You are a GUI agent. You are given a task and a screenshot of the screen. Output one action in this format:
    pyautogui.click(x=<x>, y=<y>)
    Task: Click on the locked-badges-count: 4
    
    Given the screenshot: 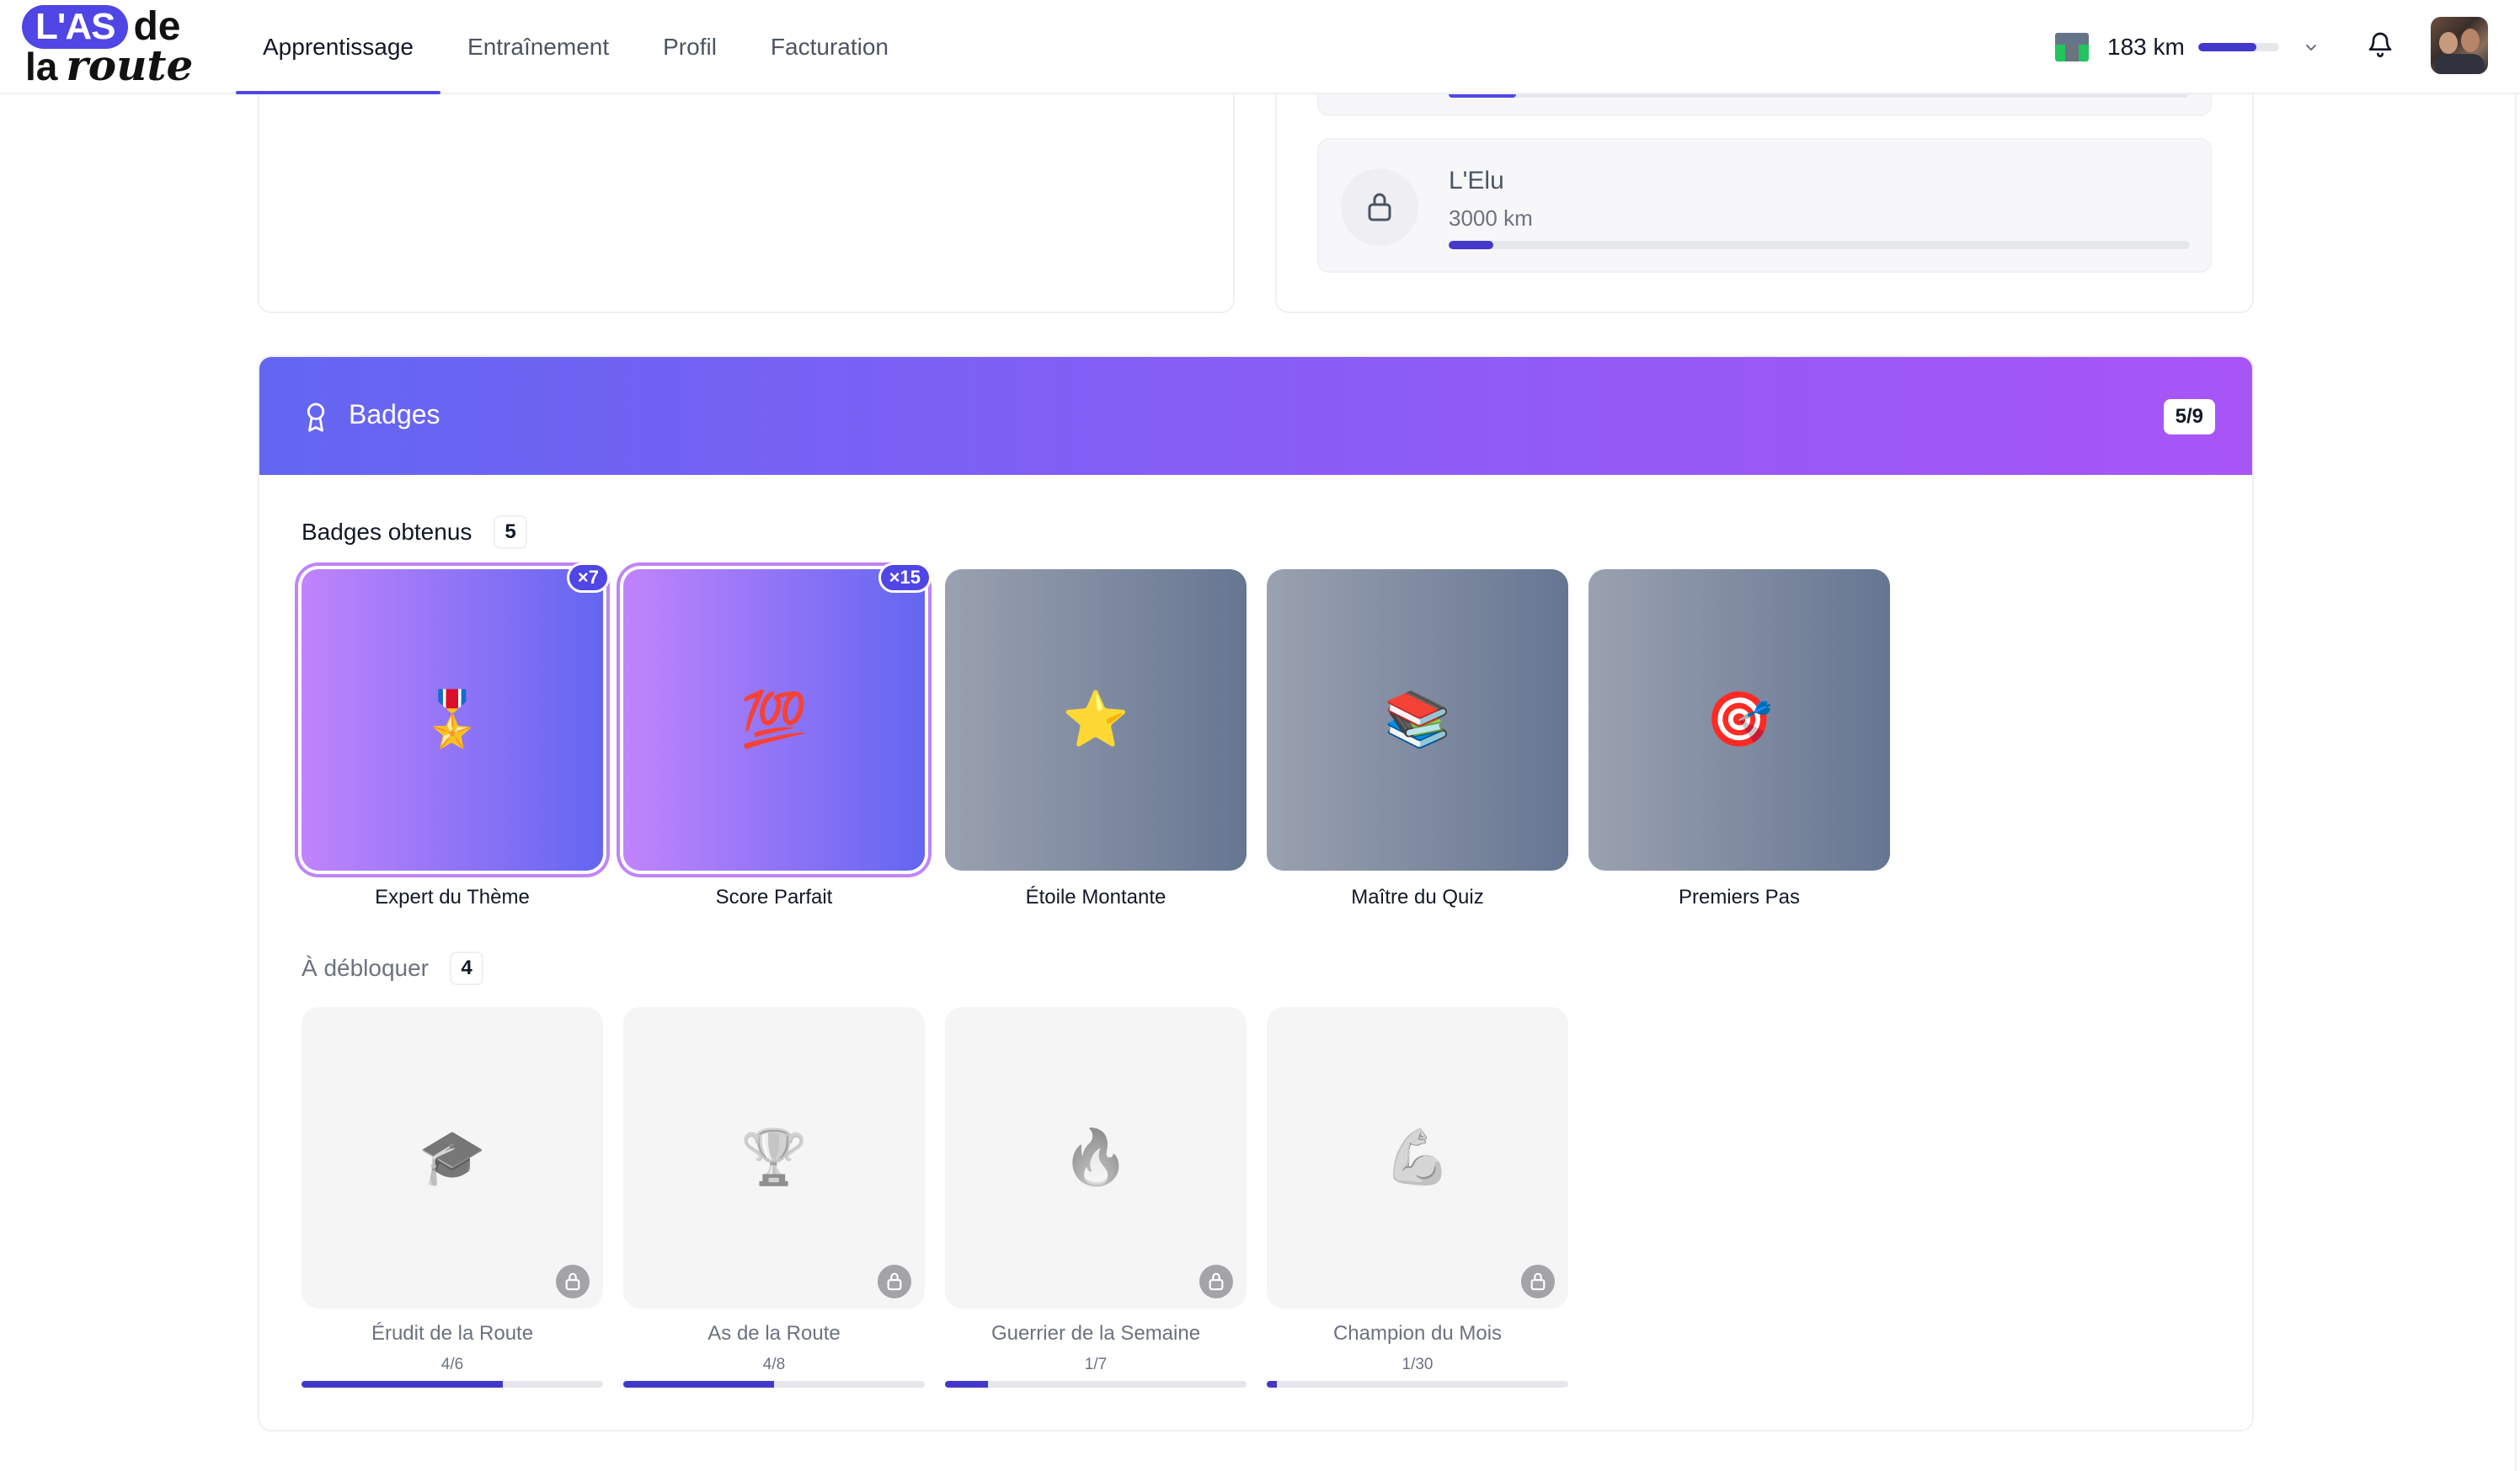 What is the action you would take?
    pyautogui.click(x=466, y=968)
    